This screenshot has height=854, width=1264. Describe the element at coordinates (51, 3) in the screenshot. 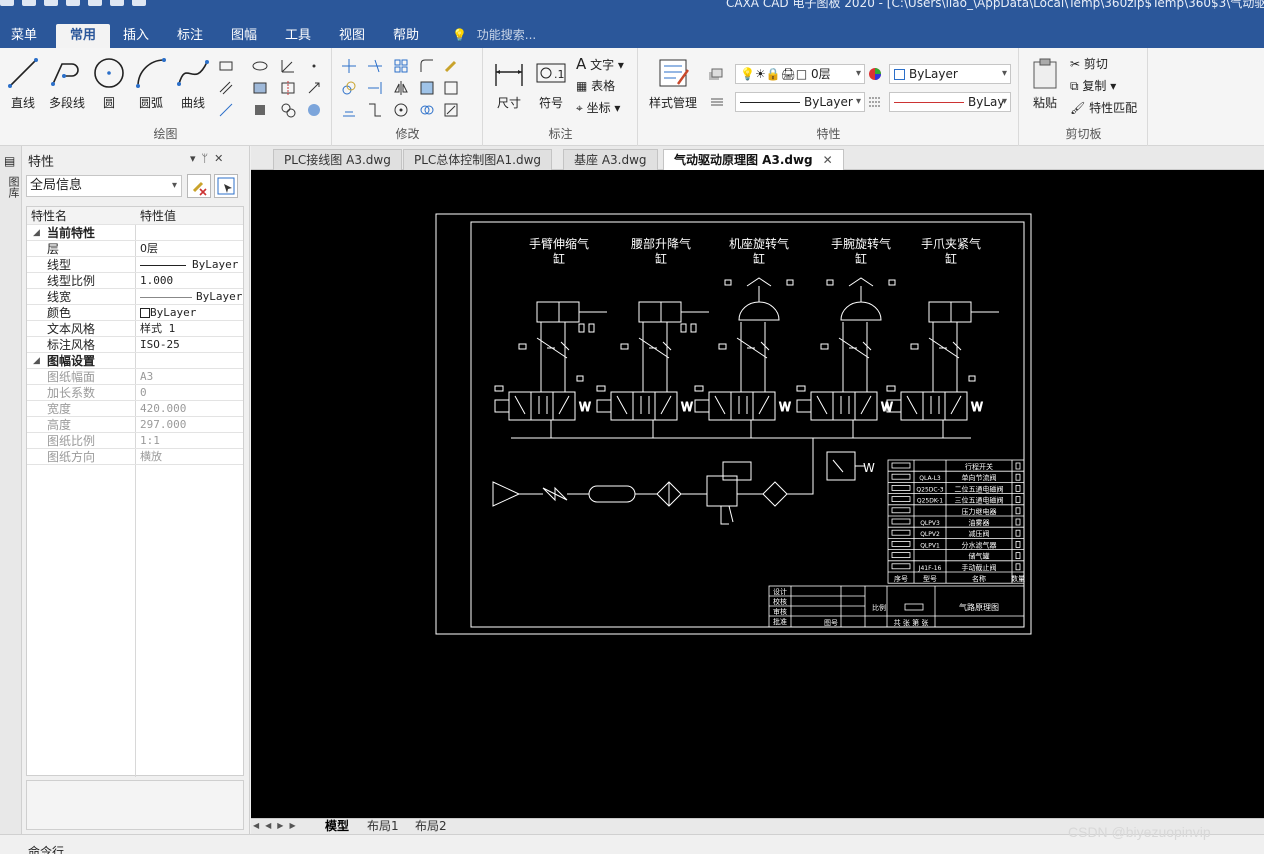

I see `save-icon` at that location.